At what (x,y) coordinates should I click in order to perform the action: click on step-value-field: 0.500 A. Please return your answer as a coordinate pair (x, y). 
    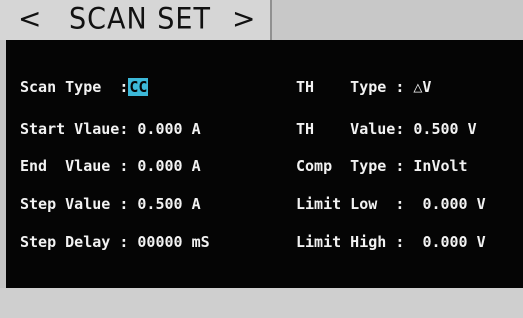
    Looking at the image, I should click on (168, 204).